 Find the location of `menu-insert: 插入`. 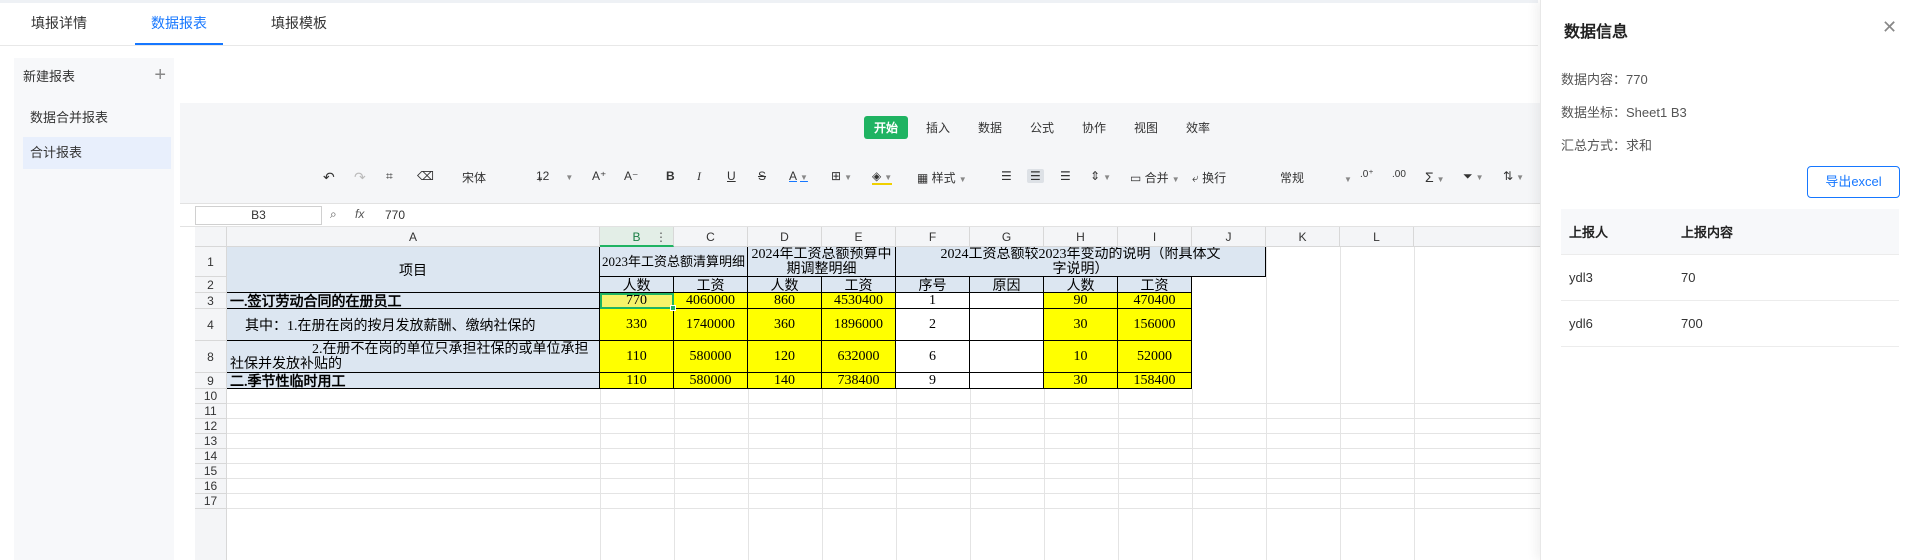

menu-insert: 插入 is located at coordinates (938, 127).